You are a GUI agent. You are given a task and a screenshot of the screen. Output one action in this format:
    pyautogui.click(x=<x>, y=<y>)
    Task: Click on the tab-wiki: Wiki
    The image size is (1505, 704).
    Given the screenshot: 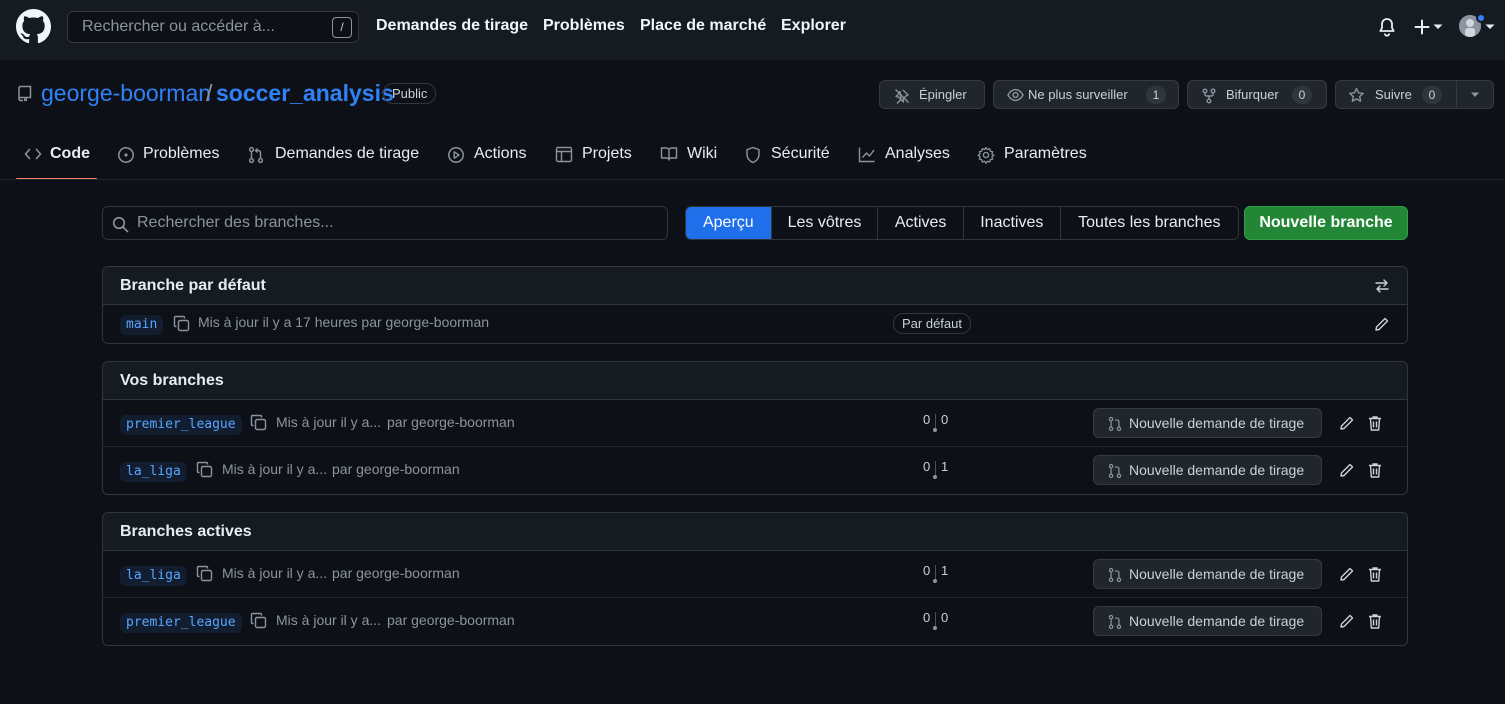 What is the action you would take?
    pyautogui.click(x=690, y=155)
    